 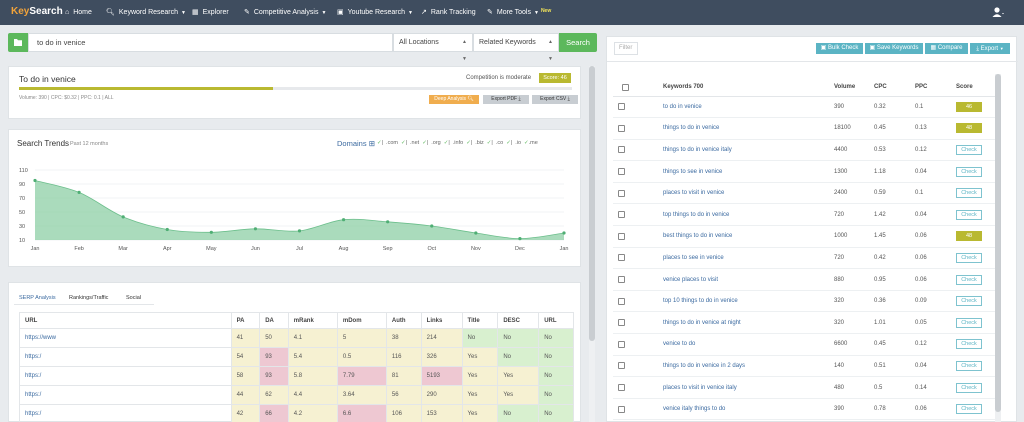 What do you see at coordinates (748, 323) in the screenshot?
I see `keyword-link: things to do in venice at night` at bounding box center [748, 323].